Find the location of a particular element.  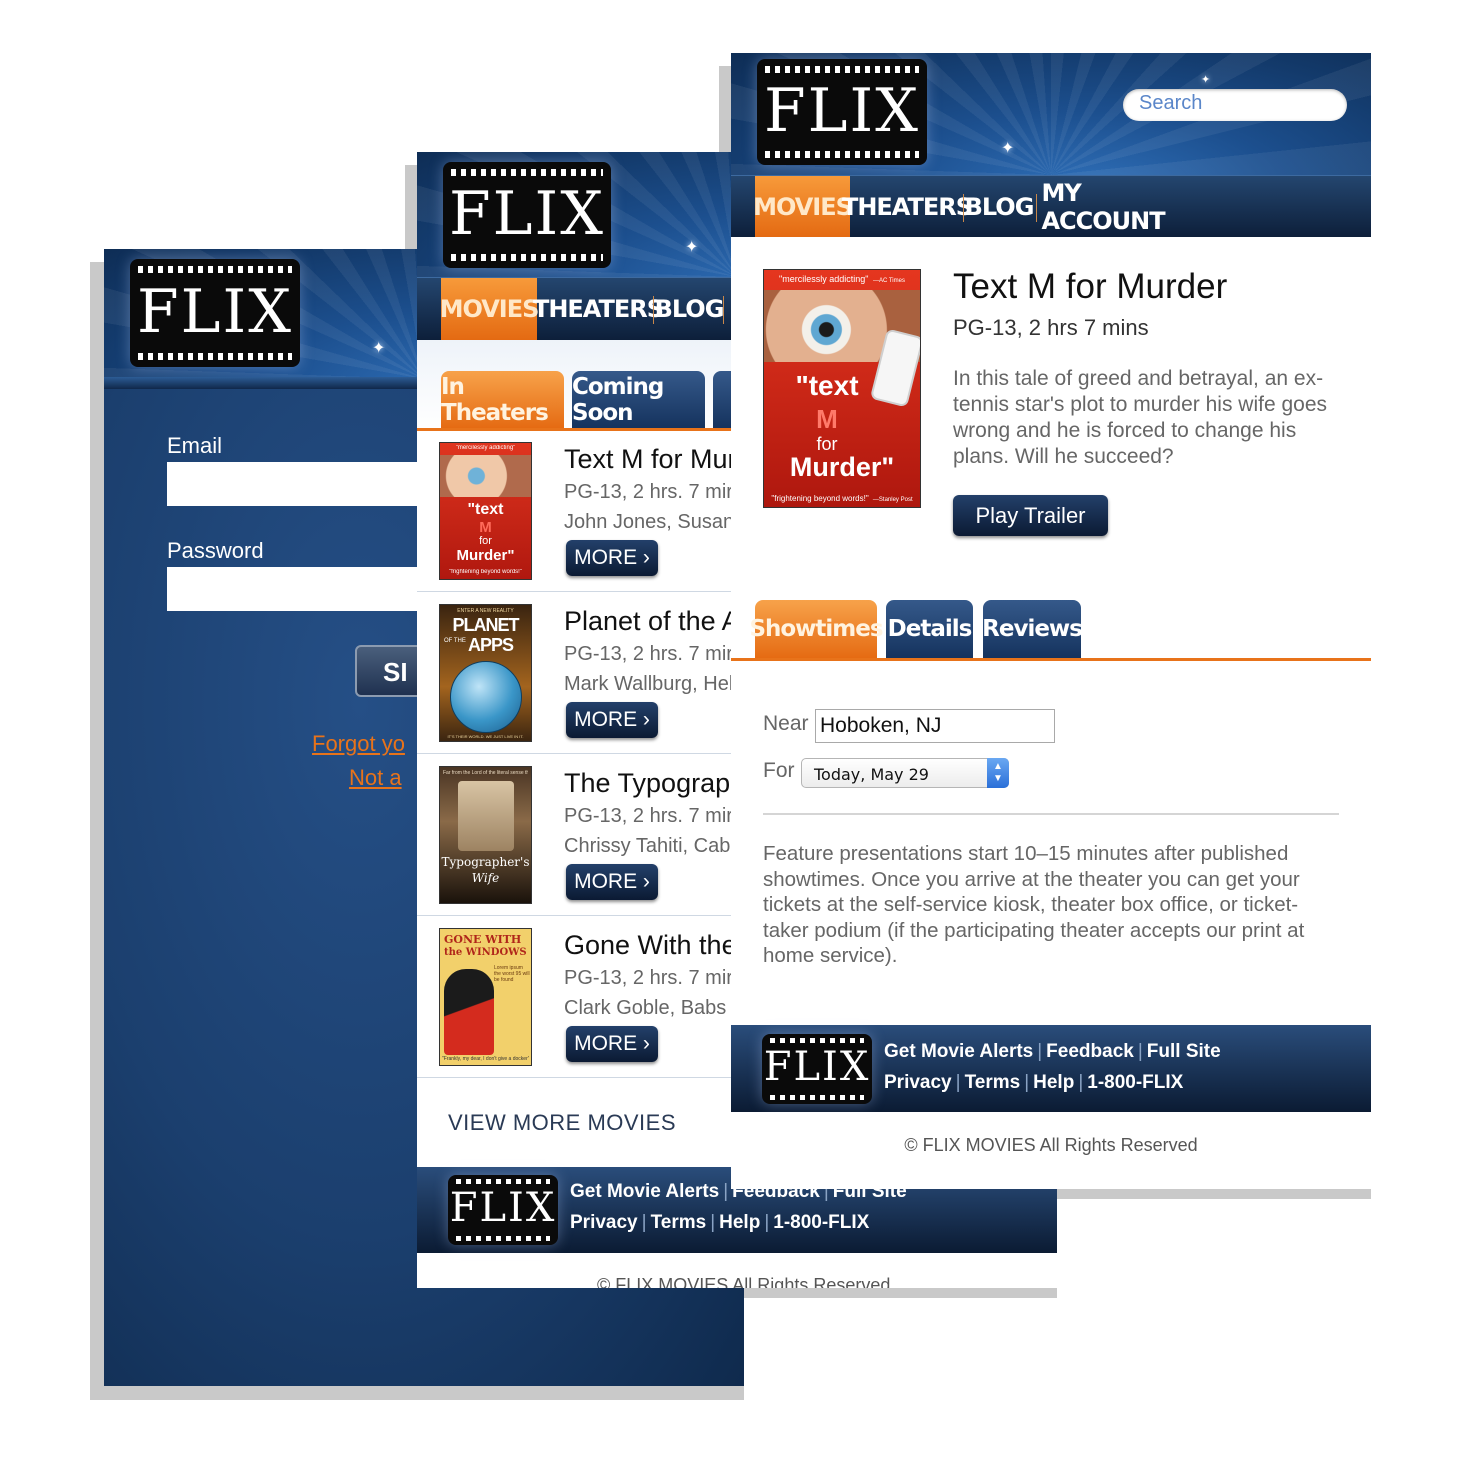

movie-title: Text M for Murc is located at coordinates (657, 459).